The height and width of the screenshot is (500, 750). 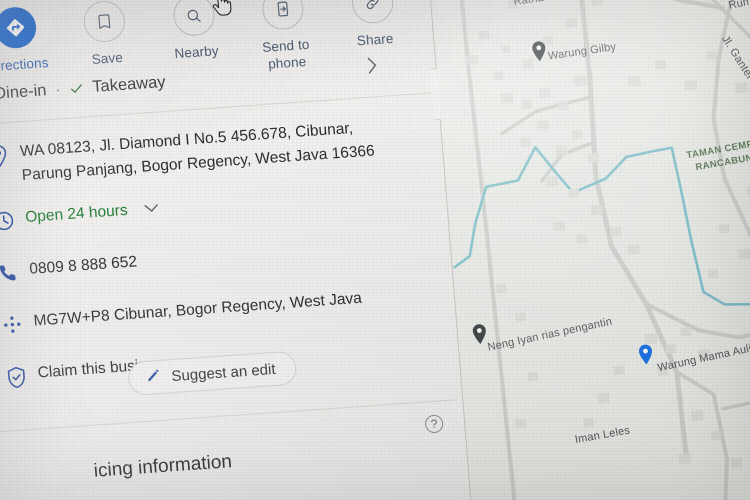 I want to click on phone-icon, so click(x=15, y=271).